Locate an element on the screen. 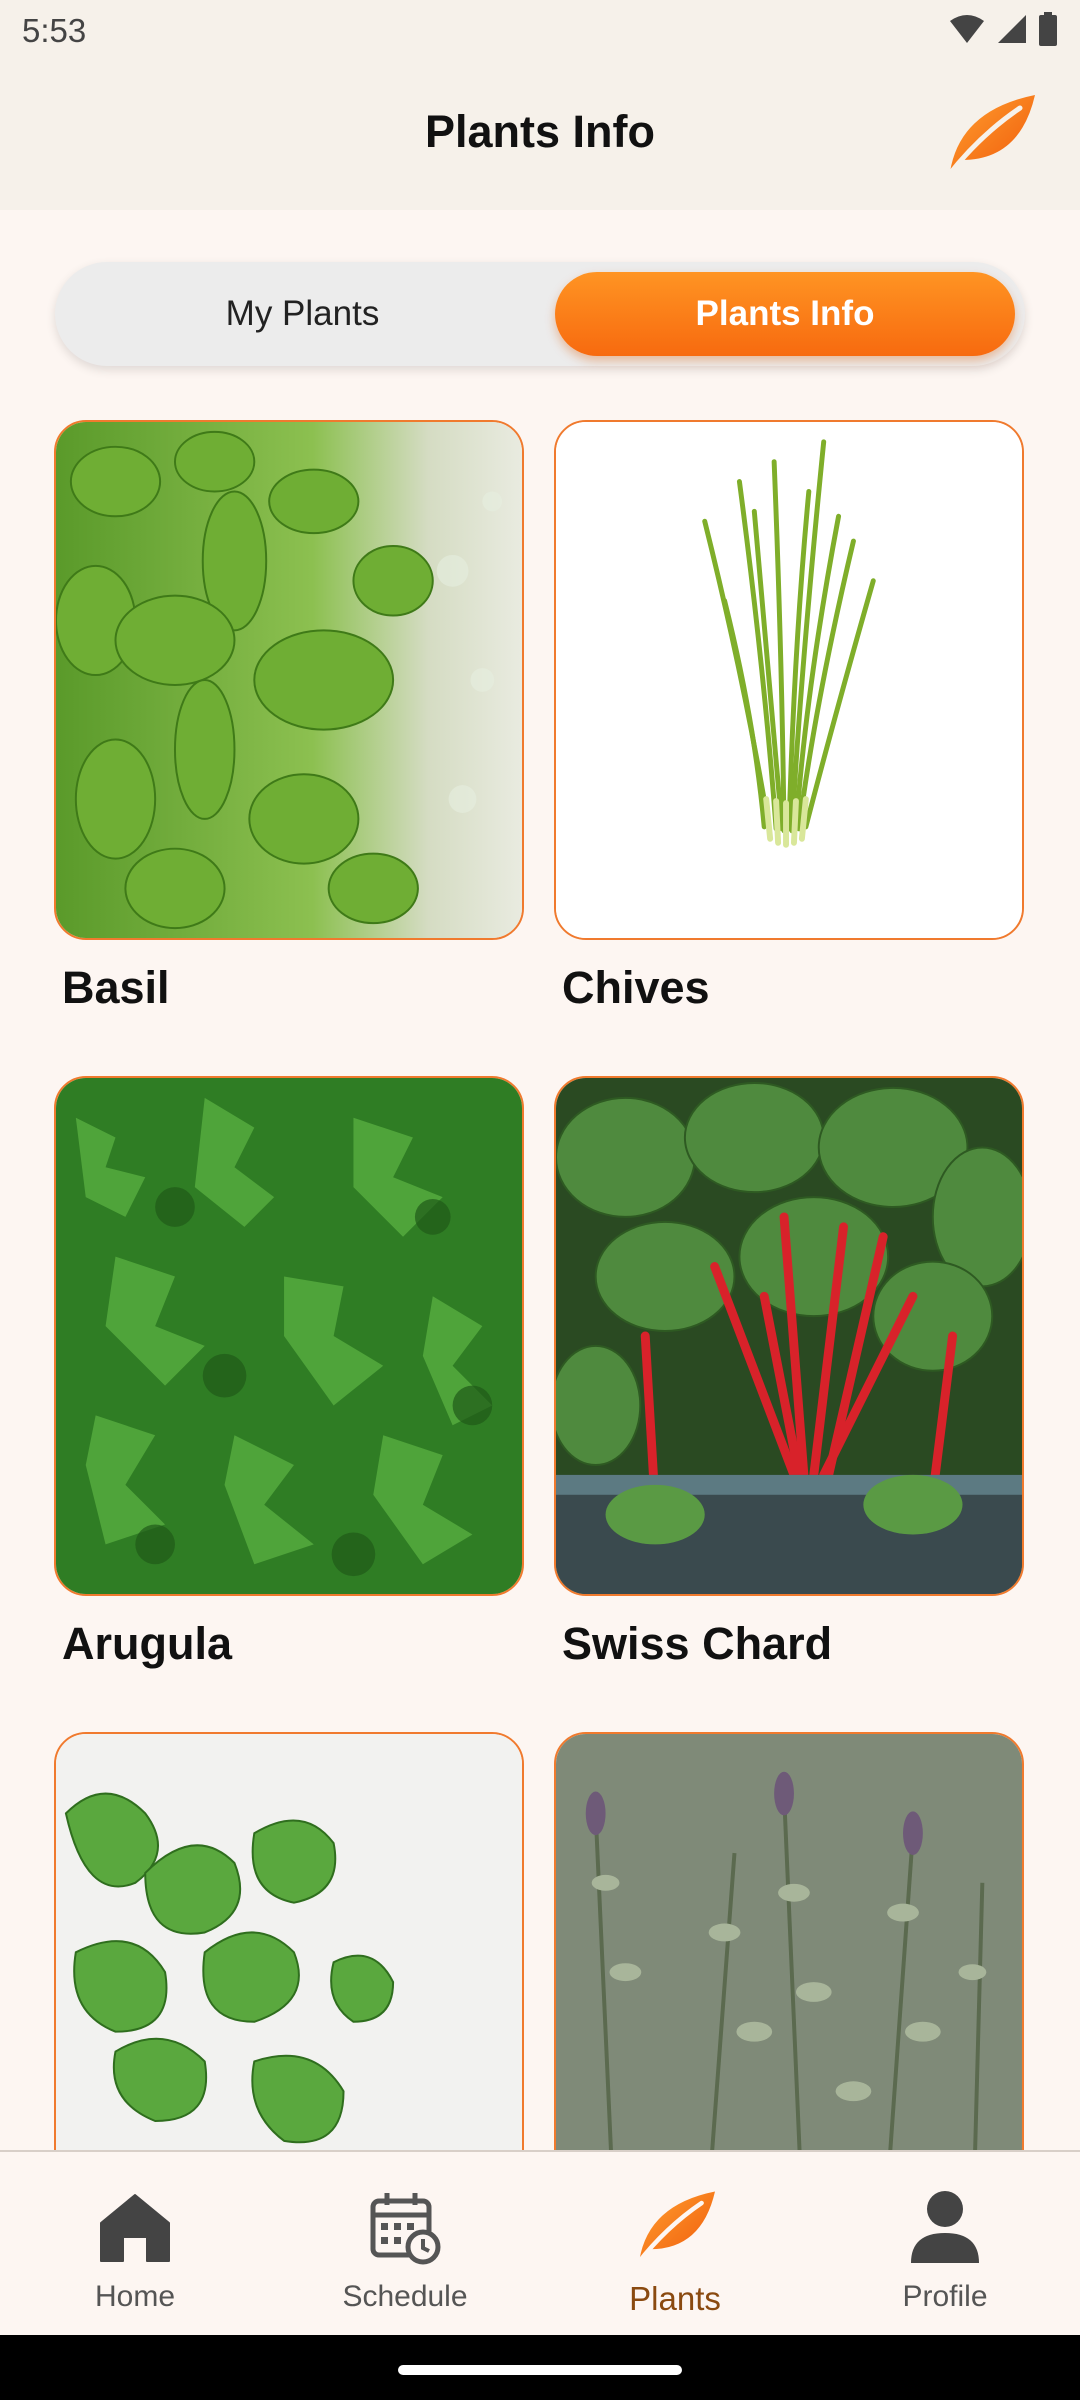  nav-label: Schedule is located at coordinates (405, 2296).